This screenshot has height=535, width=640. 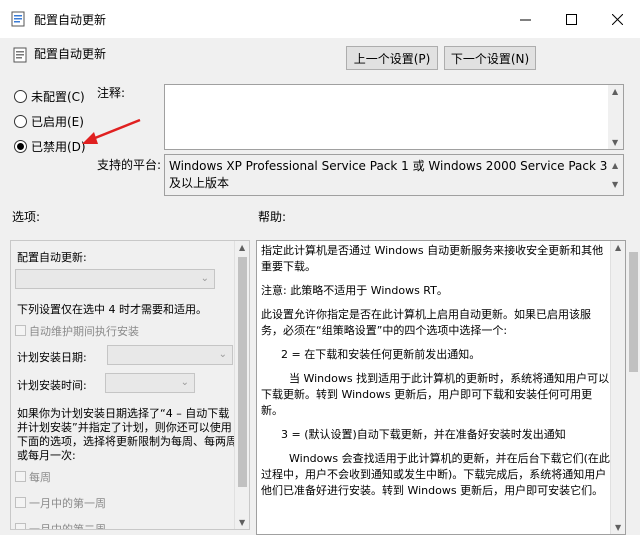 I want to click on options-section-label: 选项:, so click(x=26, y=217).